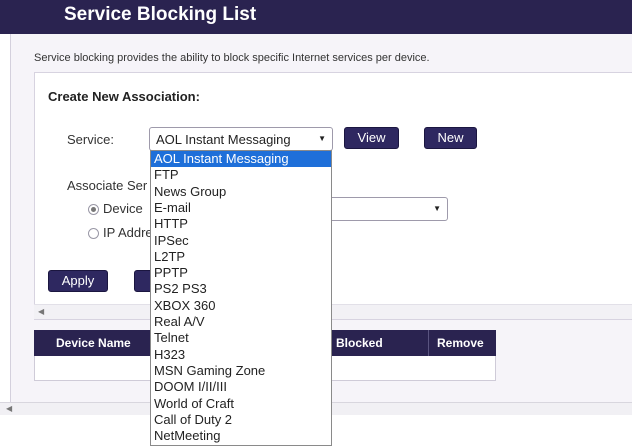 The image size is (632, 446). What do you see at coordinates (371, 138) in the screenshot?
I see `view-button: View` at bounding box center [371, 138].